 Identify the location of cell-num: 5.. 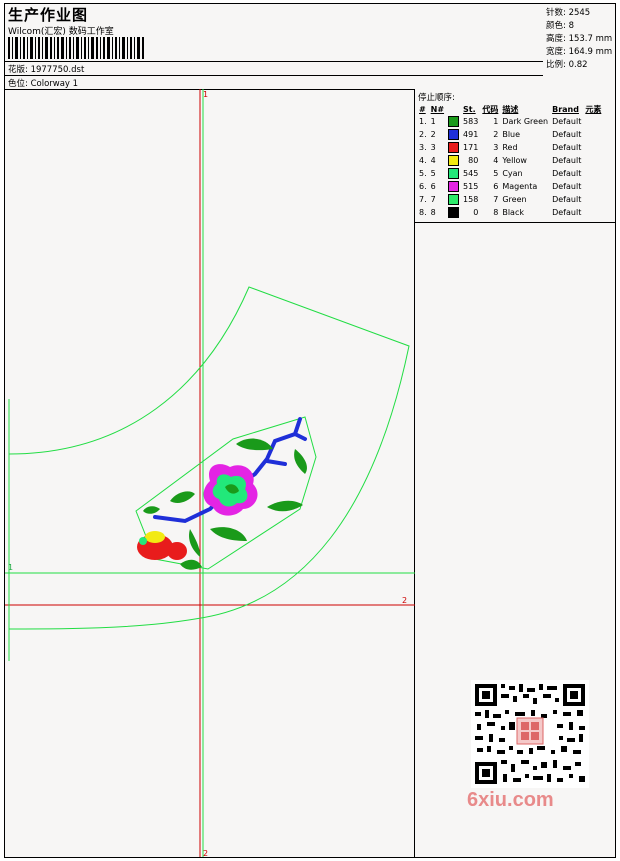
(423, 173).